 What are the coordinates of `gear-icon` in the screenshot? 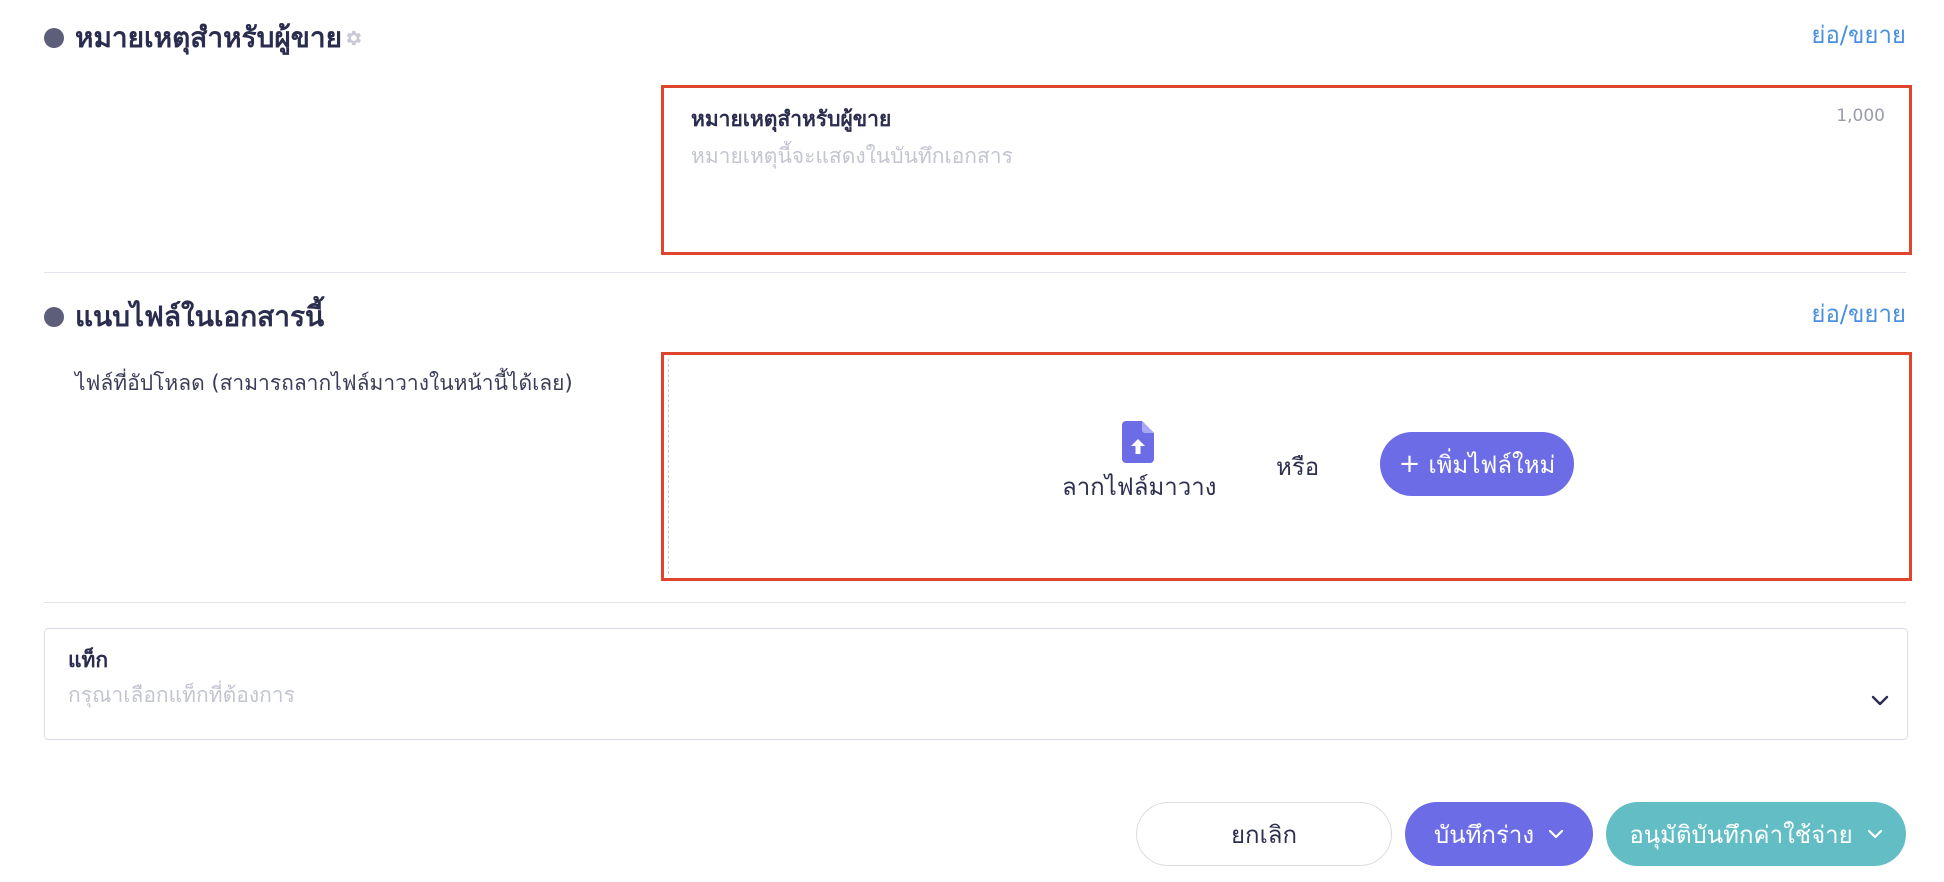 It's located at (353, 38).